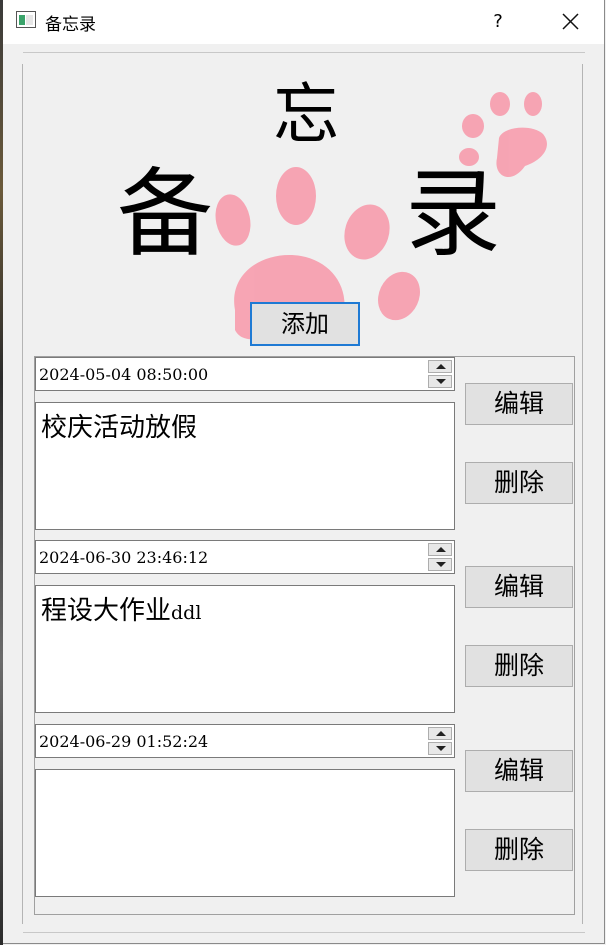 The height and width of the screenshot is (945, 606). Describe the element at coordinates (519, 771) in the screenshot. I see `edit-button-3: 编辑` at that location.